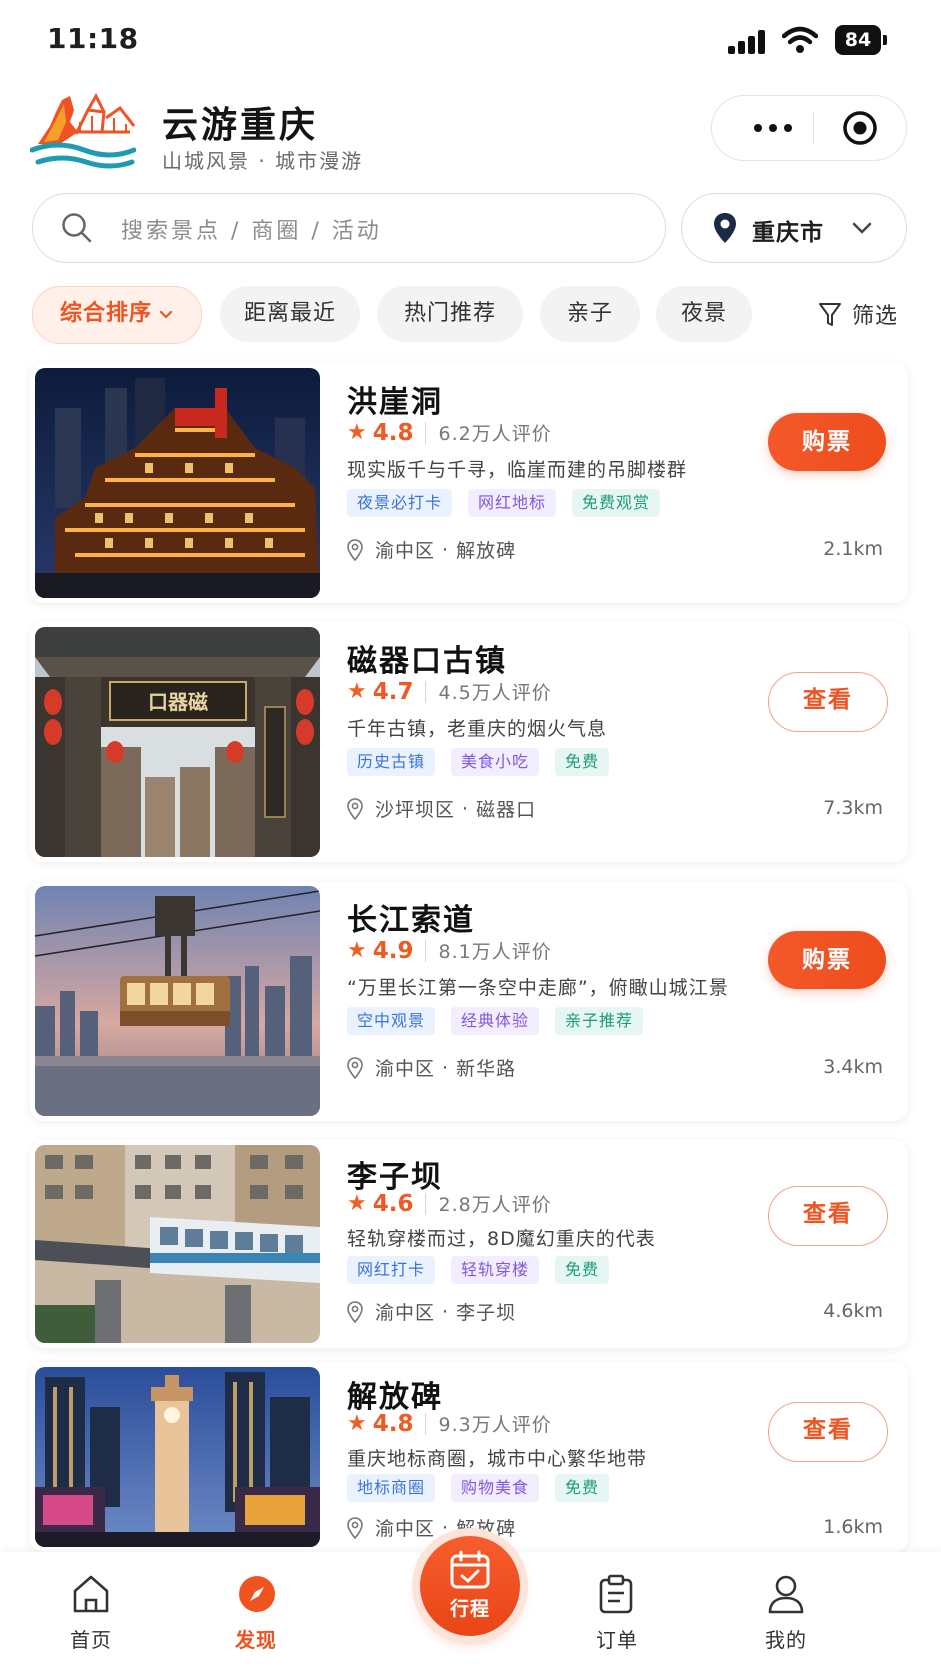 The height and width of the screenshot is (1672, 941). I want to click on cellular-signal-icon, so click(748, 42).